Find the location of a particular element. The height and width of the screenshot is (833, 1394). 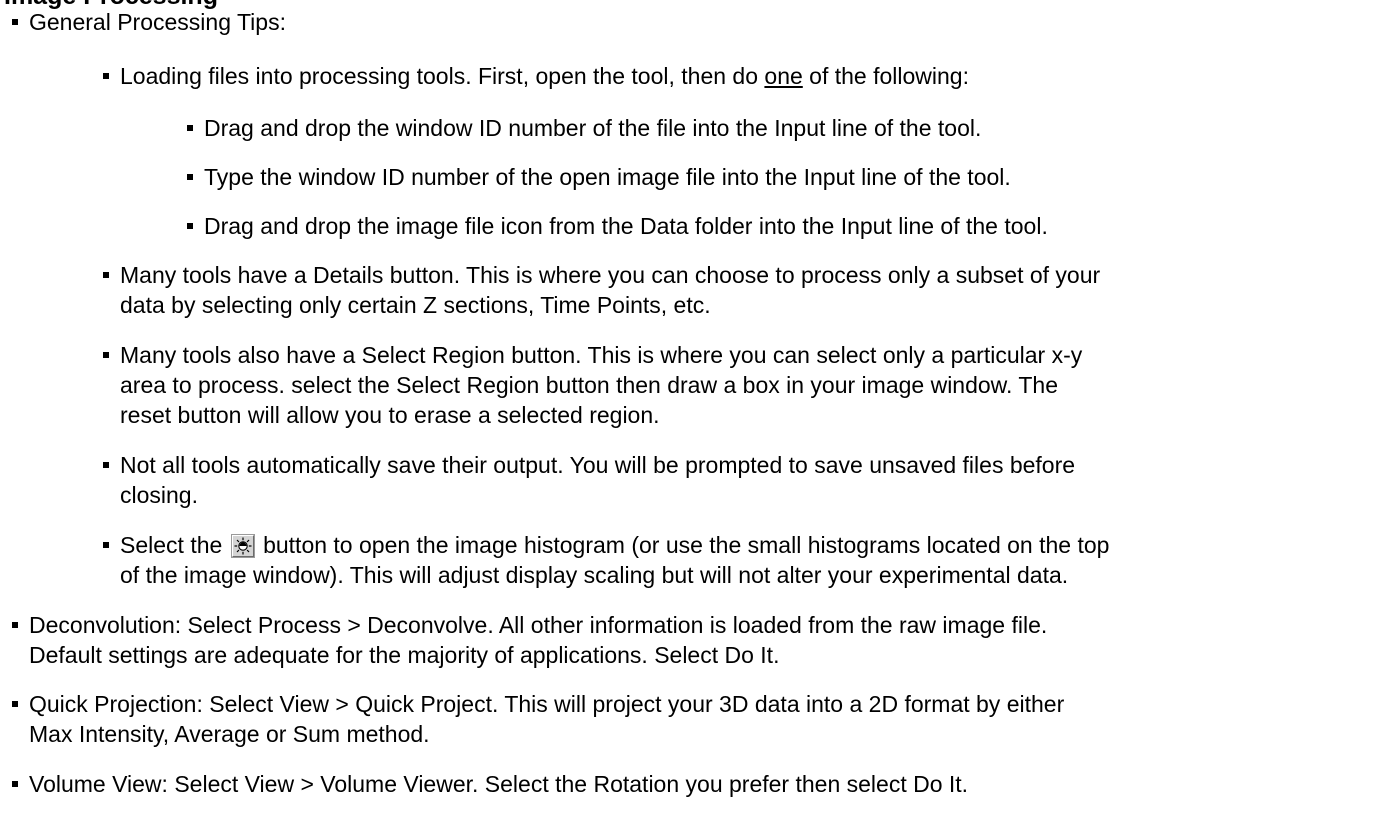

underlined-word: one is located at coordinates (783, 76).